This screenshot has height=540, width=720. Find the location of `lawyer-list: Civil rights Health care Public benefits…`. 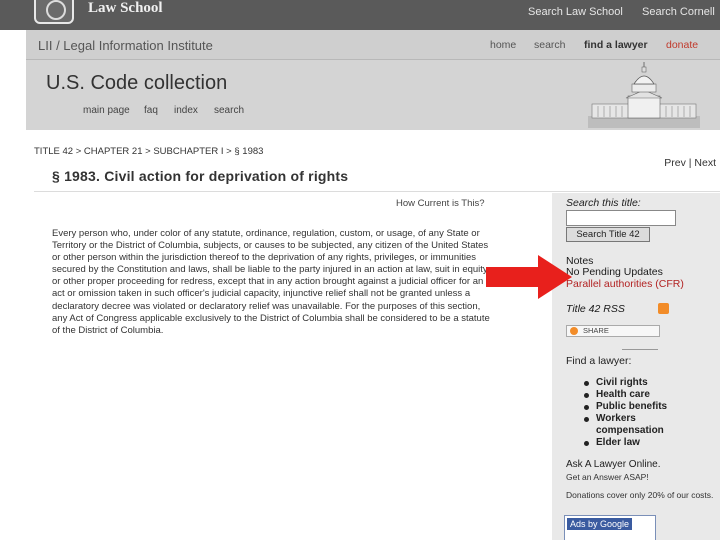

lawyer-list: Civil rights Health care Public benefits… is located at coordinates (624, 413).